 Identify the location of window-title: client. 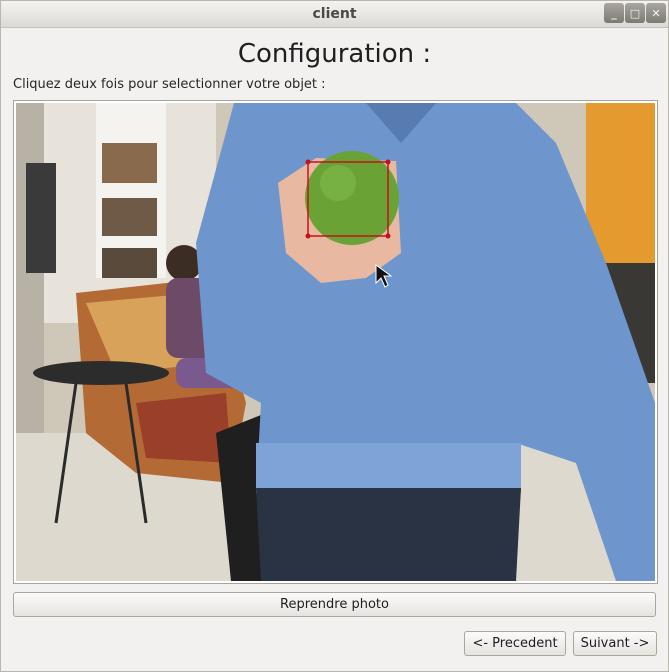
(334, 14).